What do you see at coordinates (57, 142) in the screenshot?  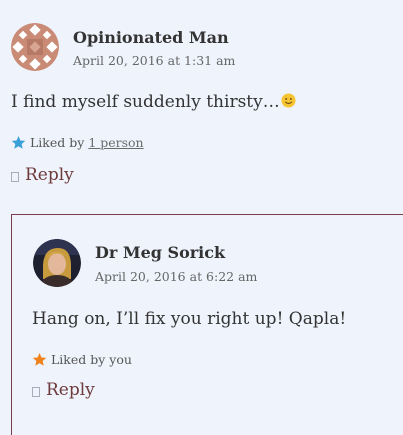 I see `likes-label: Liked by` at bounding box center [57, 142].